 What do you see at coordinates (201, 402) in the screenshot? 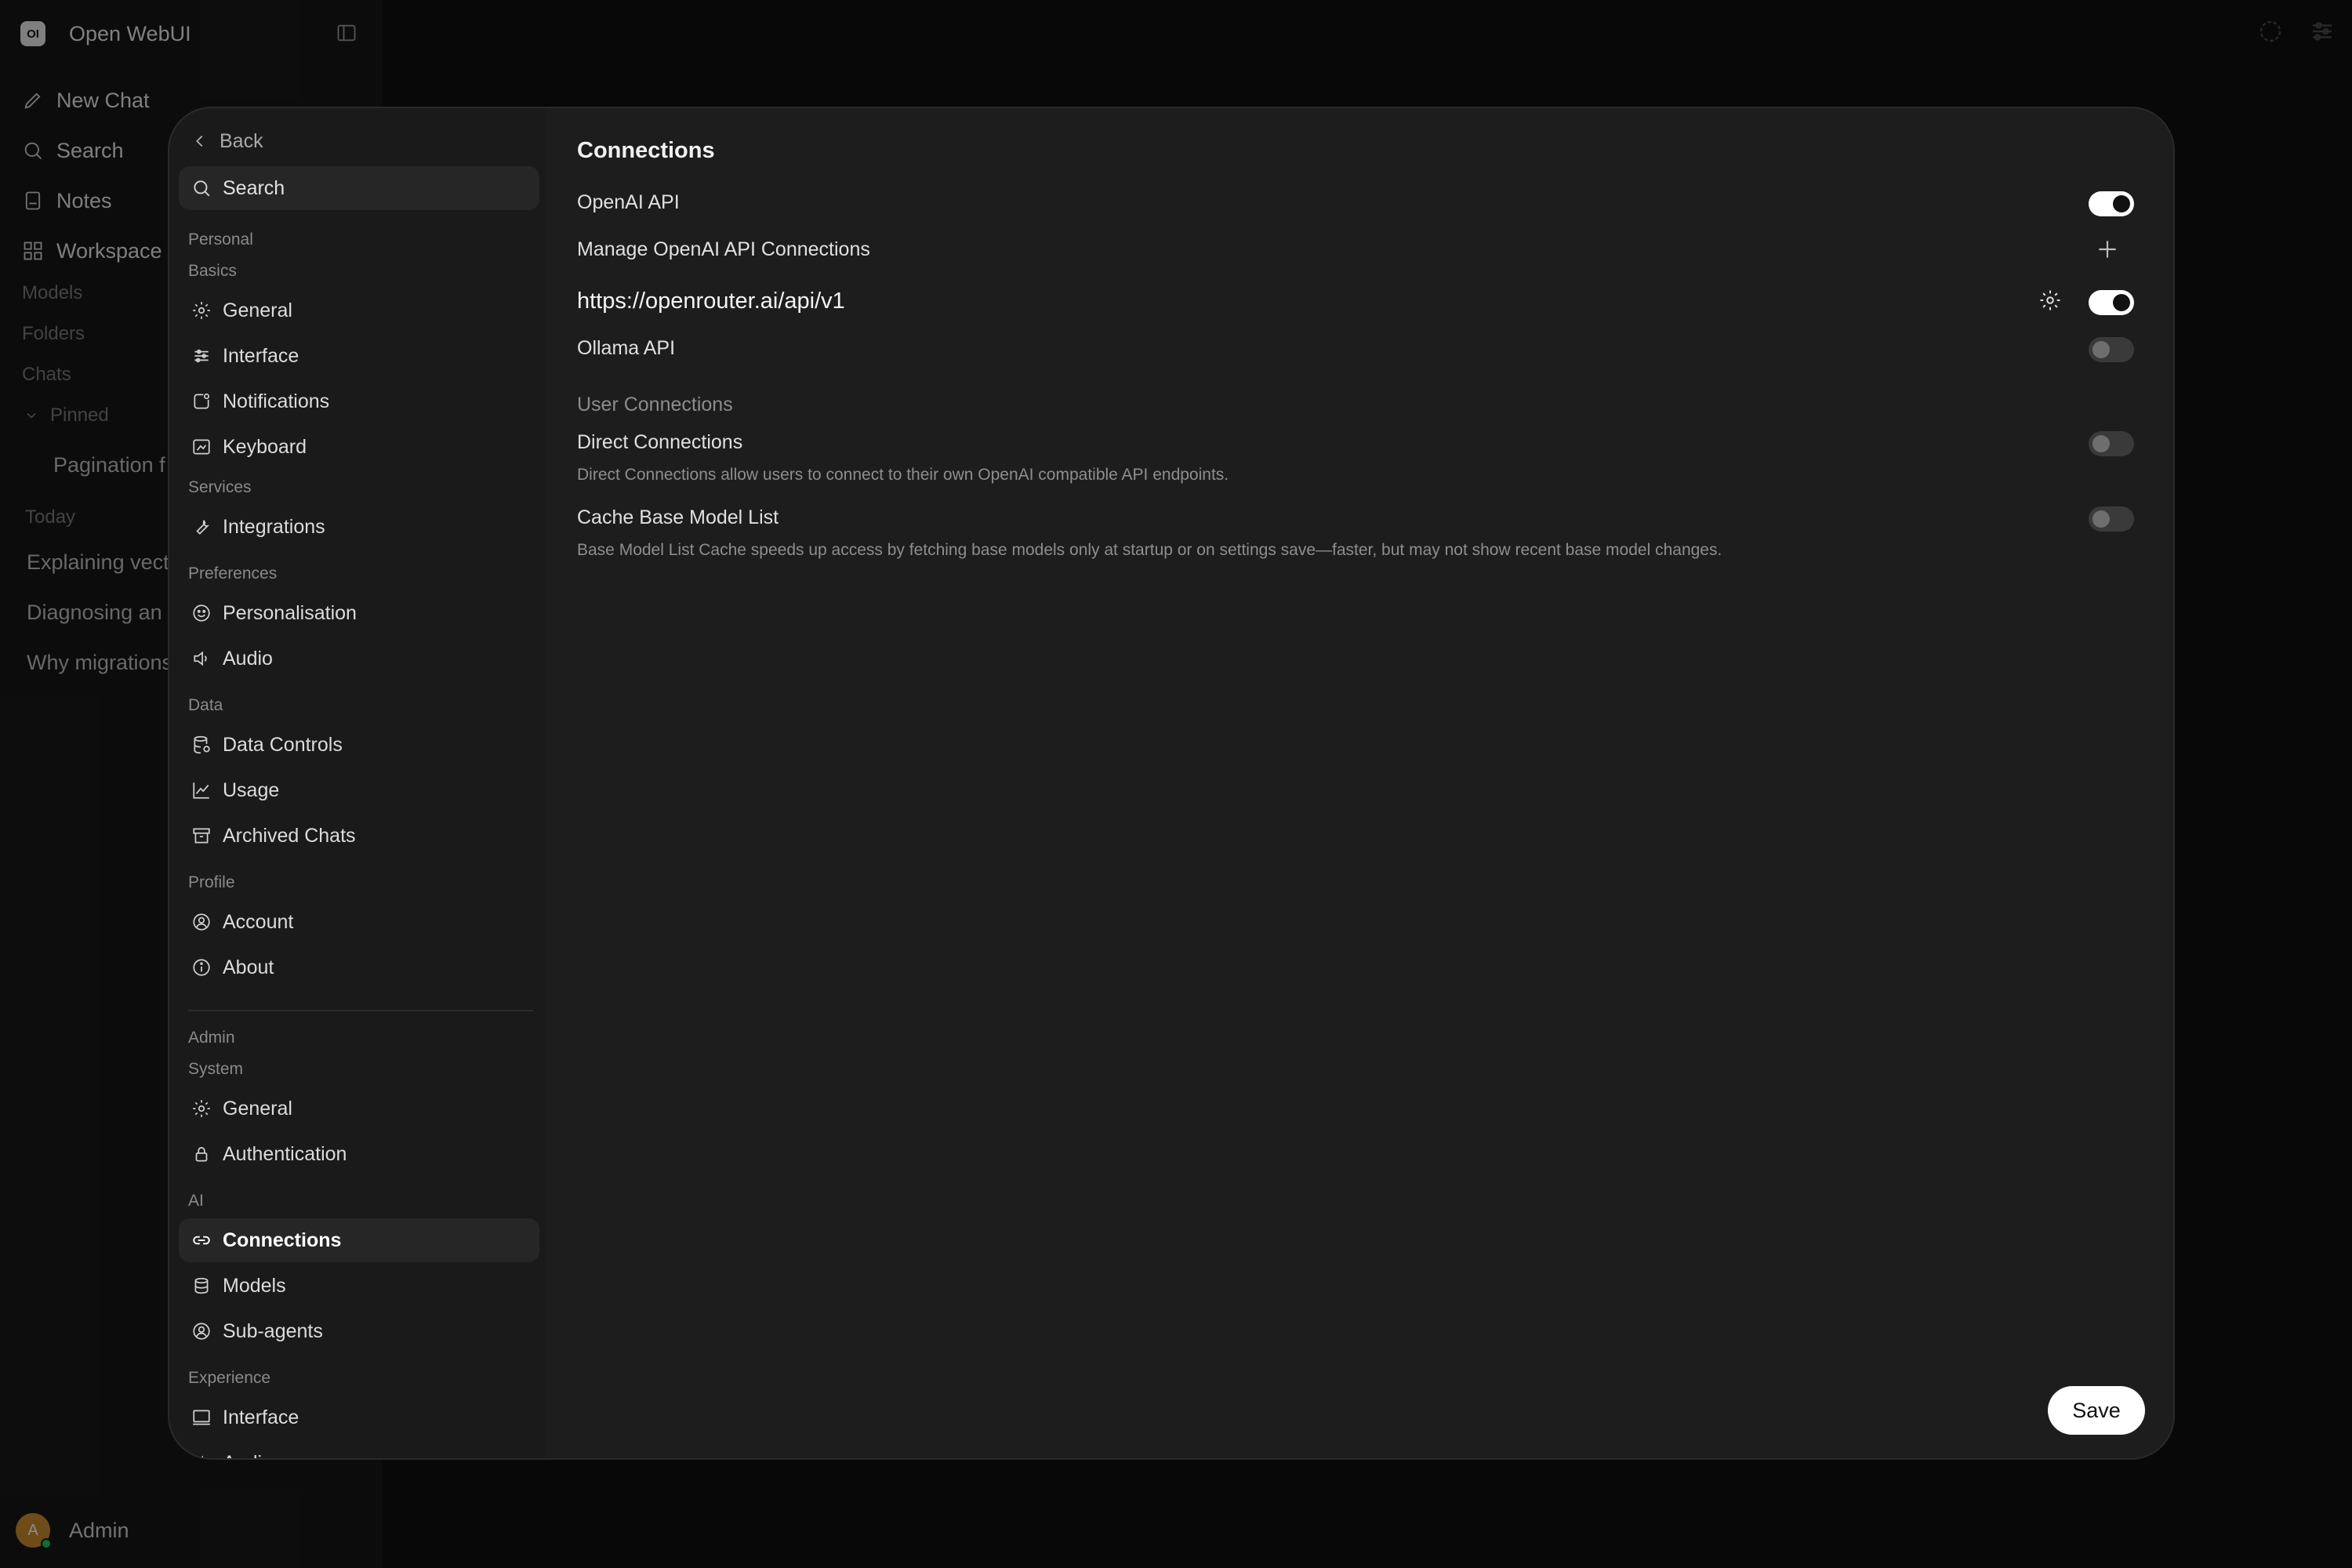
I see `notification-icon` at bounding box center [201, 402].